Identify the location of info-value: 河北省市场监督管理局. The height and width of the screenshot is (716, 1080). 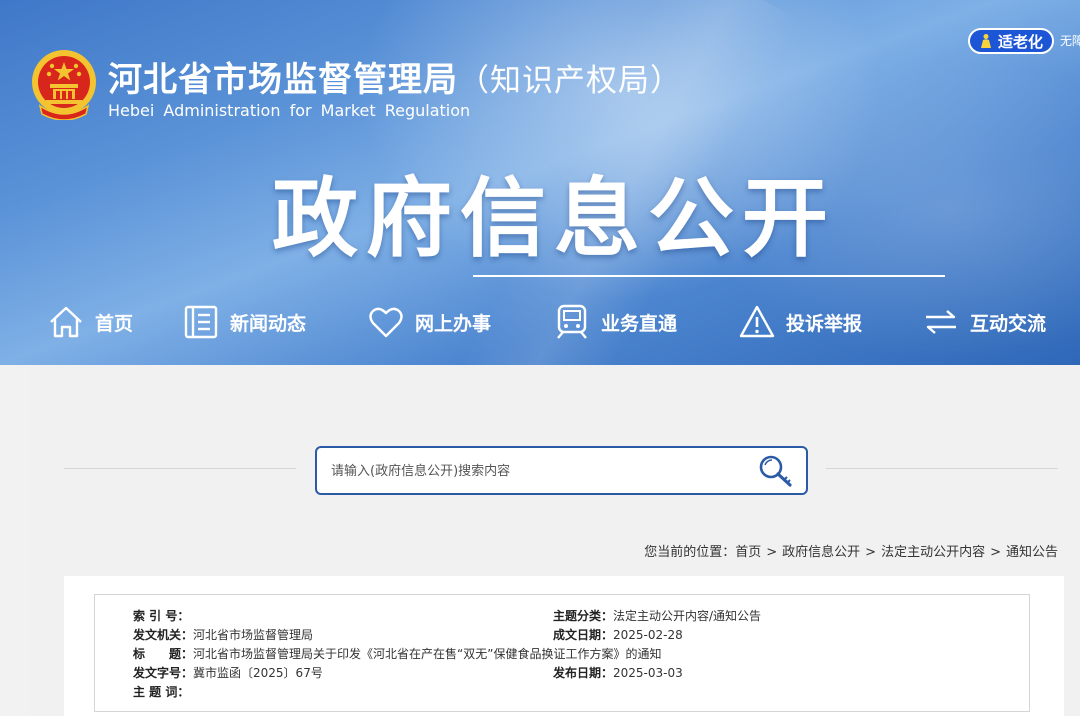
(253, 635).